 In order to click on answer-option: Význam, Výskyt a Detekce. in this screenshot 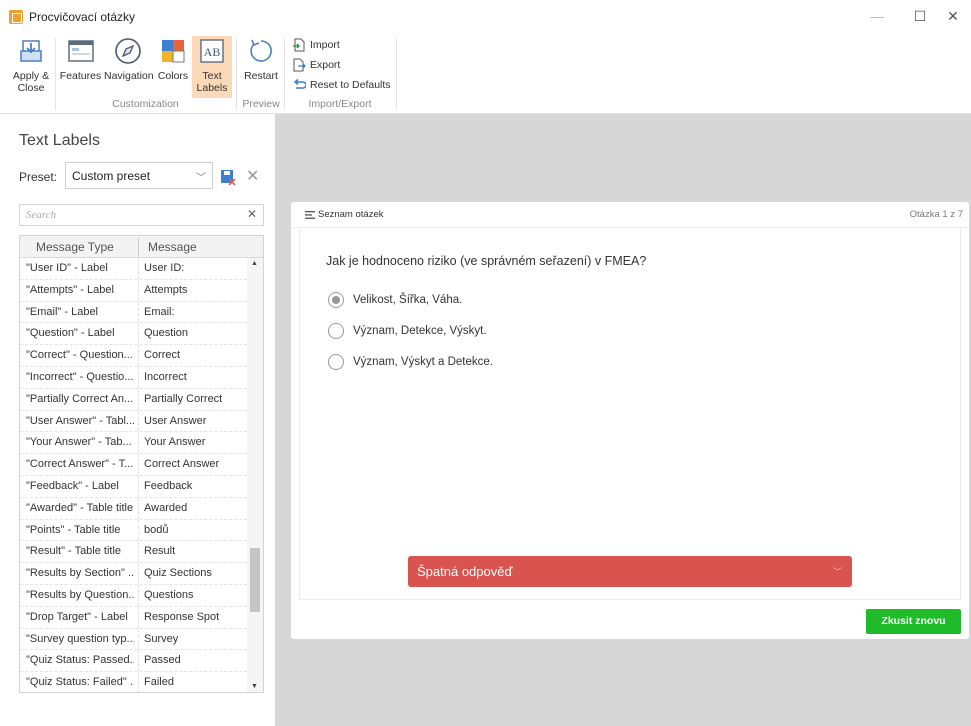, I will do `click(410, 362)`.